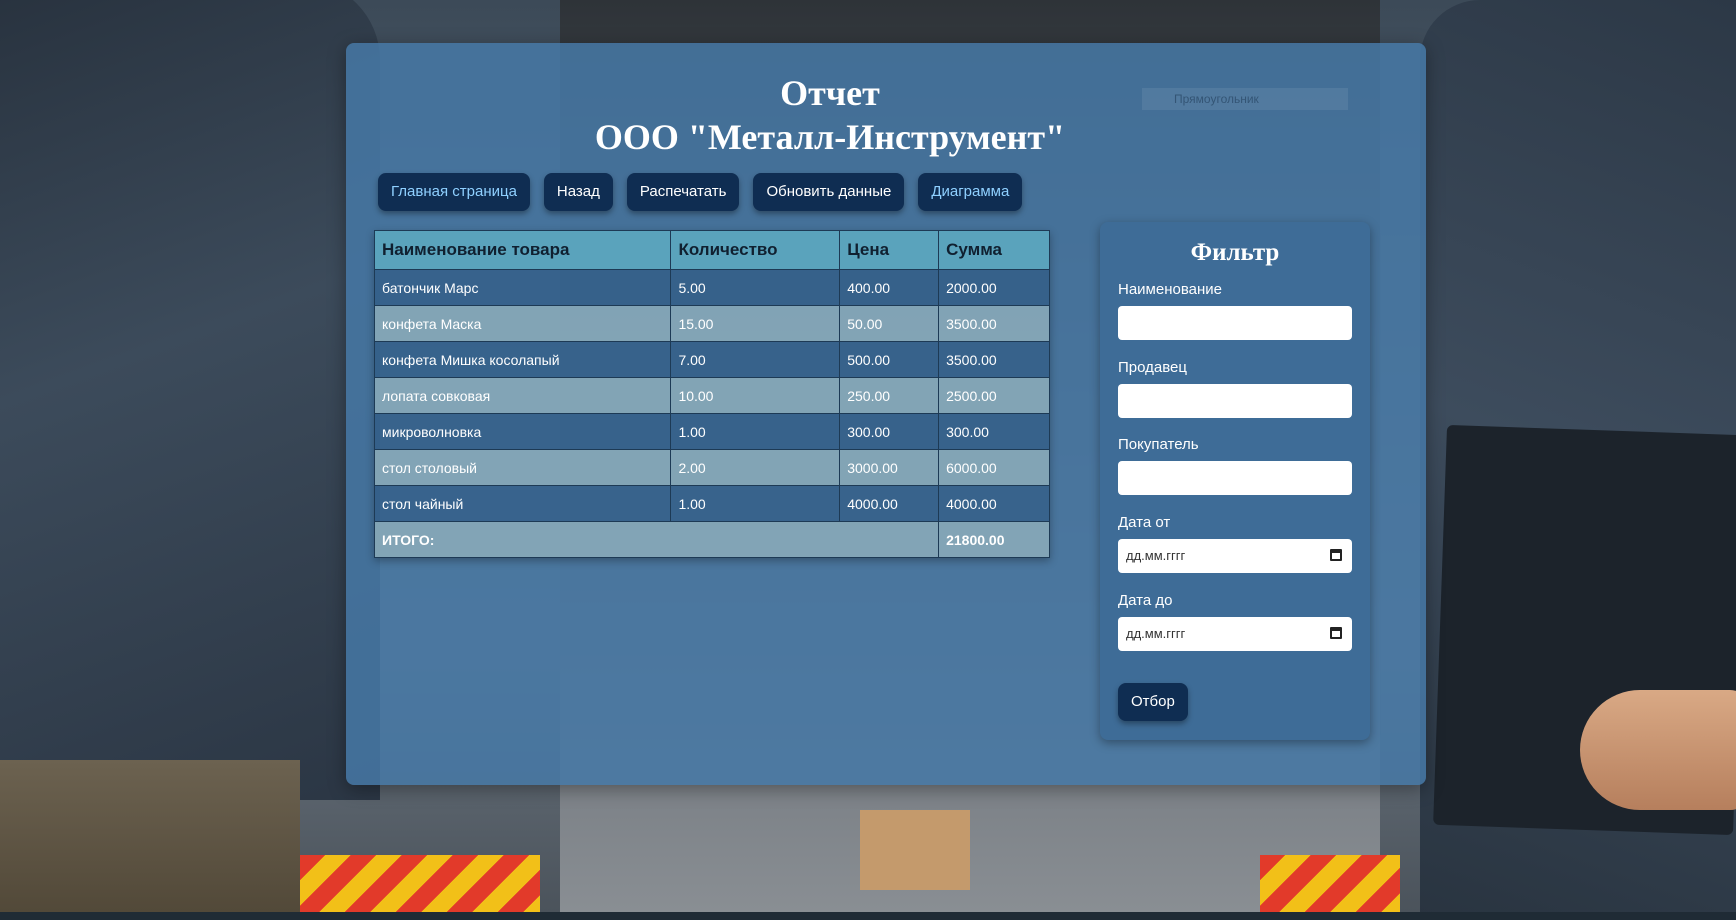 Image resolution: width=1736 pixels, height=920 pixels. Describe the element at coordinates (889, 359) in the screenshot. I see `cell-price: 500.00` at that location.